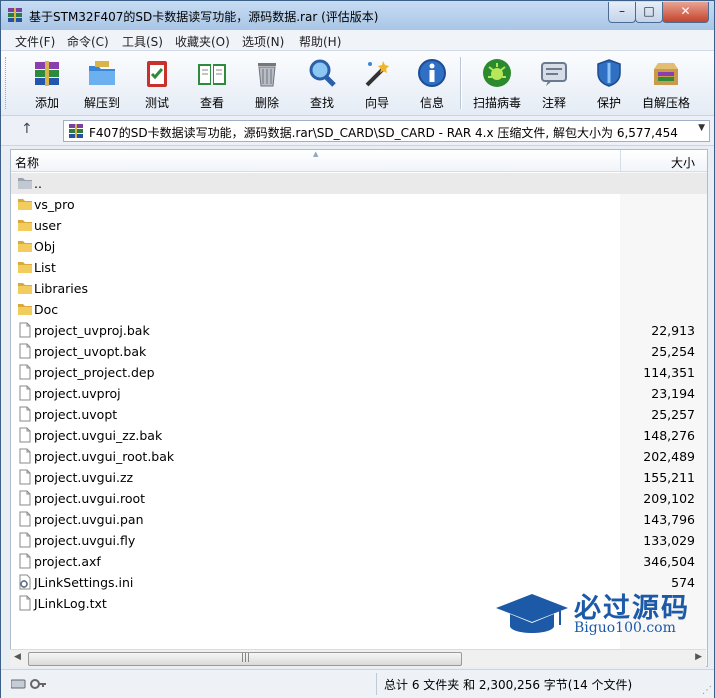  Describe the element at coordinates (90, 498) in the screenshot. I see `file-name: project.uvgui.root` at that location.